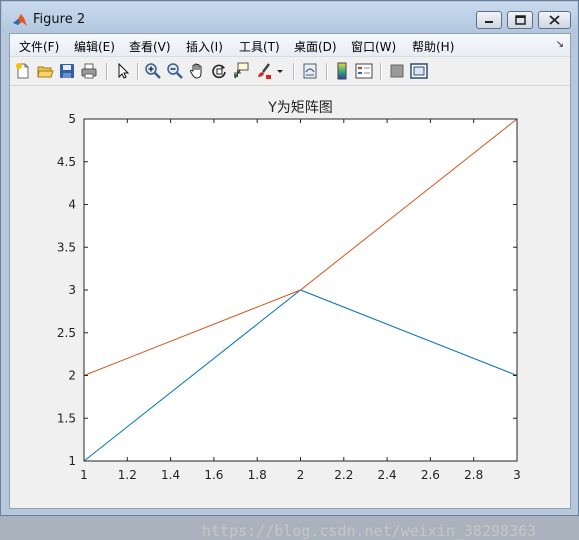 This screenshot has height=540, width=579. I want to click on rotate-3d-icon, so click(219, 71).